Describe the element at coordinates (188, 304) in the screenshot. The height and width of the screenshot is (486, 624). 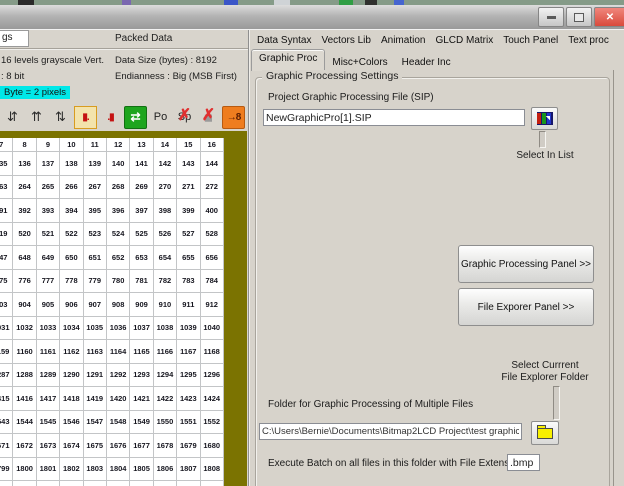
I see `table-cell: 911` at that location.